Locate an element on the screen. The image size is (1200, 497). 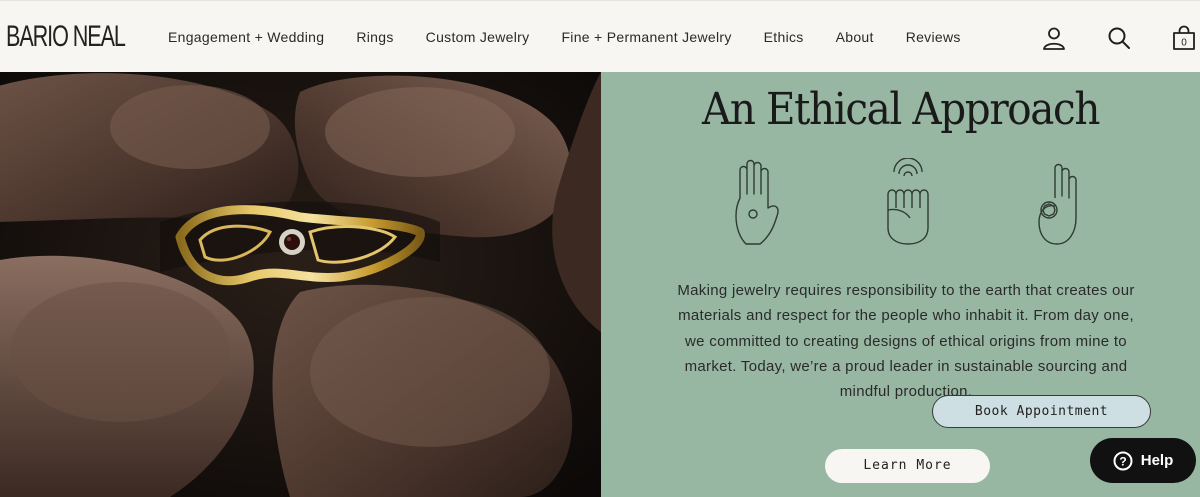
help-label: Help is located at coordinates (1157, 460).